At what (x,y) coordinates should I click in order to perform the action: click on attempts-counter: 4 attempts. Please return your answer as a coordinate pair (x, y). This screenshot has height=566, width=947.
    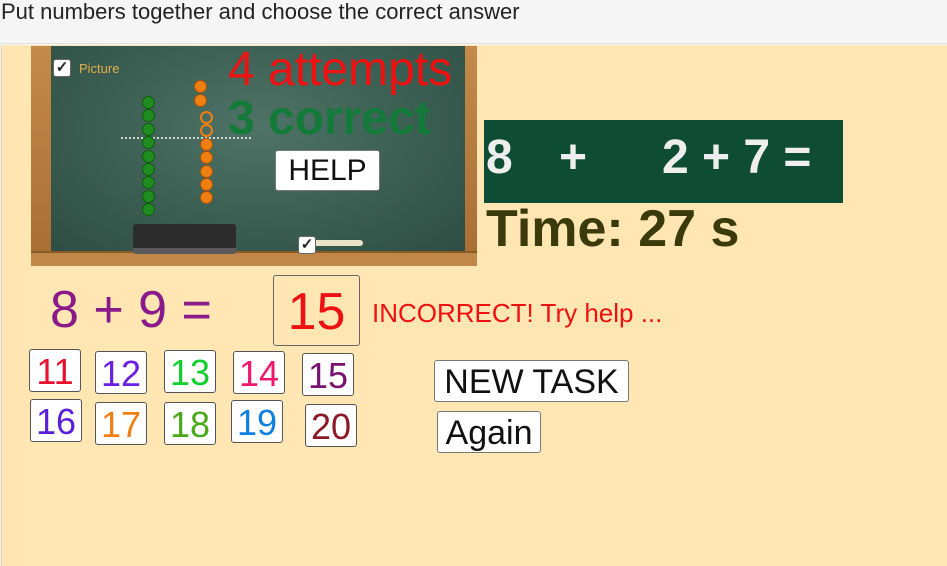
    Looking at the image, I should click on (340, 69).